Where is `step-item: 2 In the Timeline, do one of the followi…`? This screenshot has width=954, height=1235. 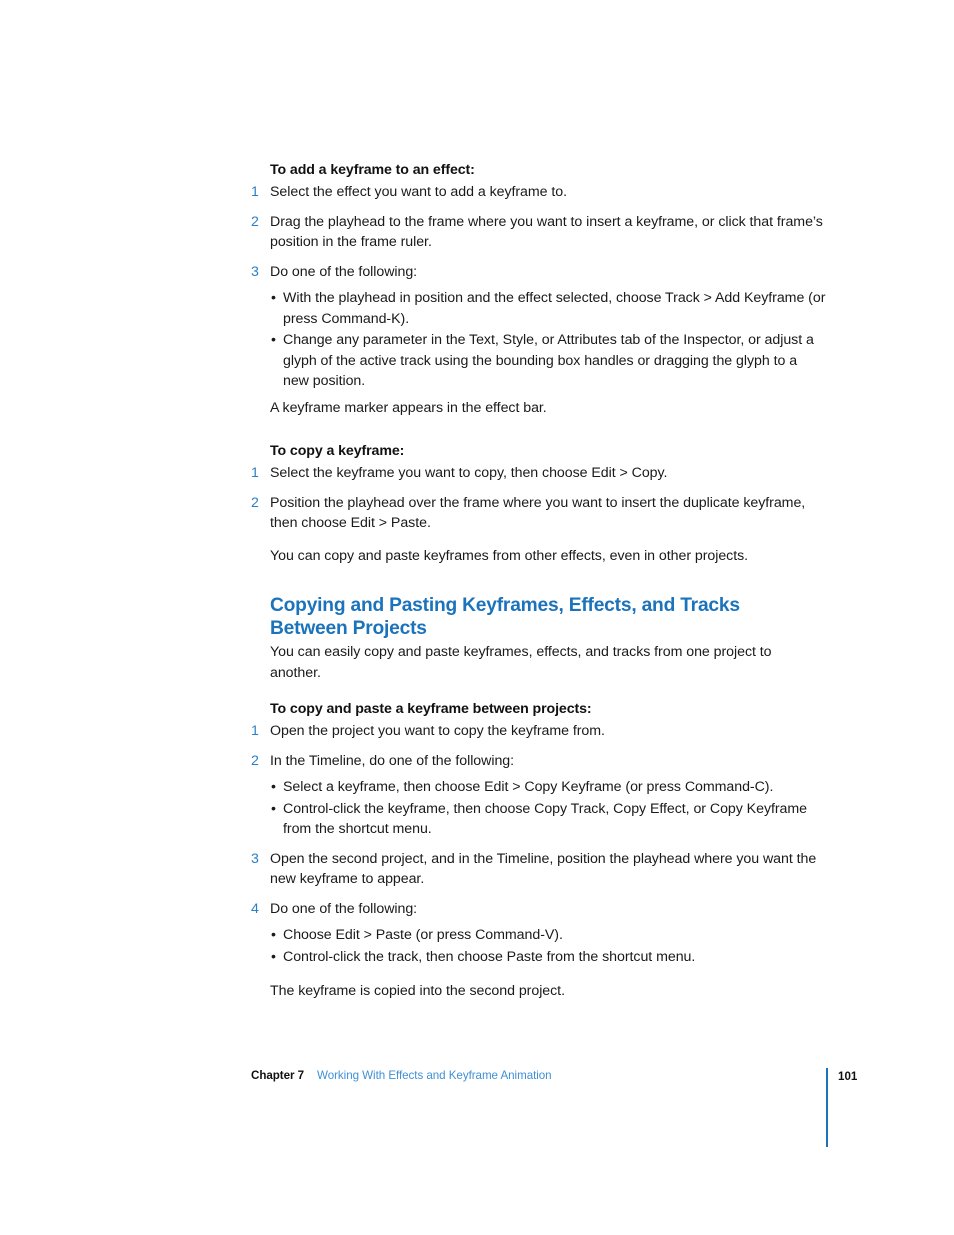 step-item: 2 In the Timeline, do one of the followi… is located at coordinates (538, 795).